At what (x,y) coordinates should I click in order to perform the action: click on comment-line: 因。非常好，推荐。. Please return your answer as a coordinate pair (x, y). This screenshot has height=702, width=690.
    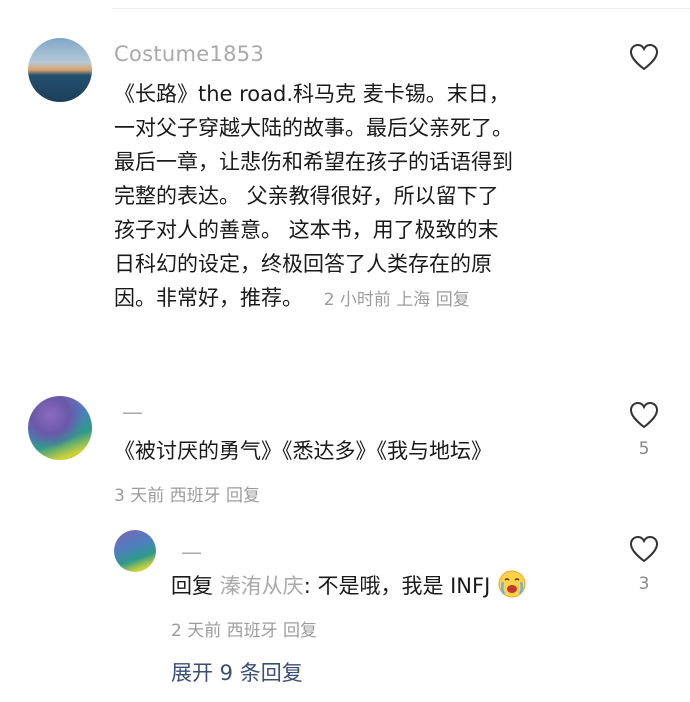
    Looking at the image, I should click on (208, 298).